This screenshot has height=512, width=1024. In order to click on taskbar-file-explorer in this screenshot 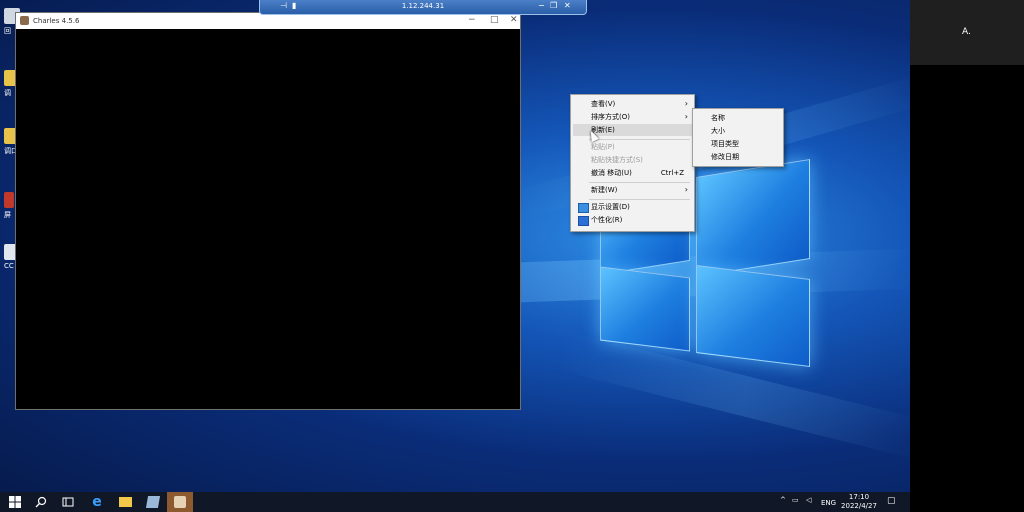, I will do `click(125, 502)`.